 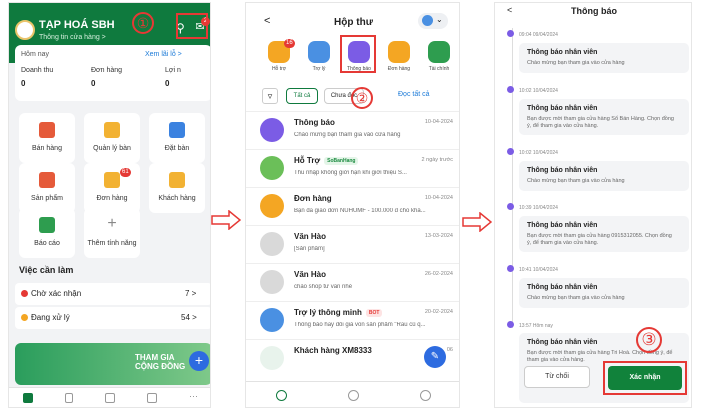 What do you see at coordinates (270, 96) in the screenshot?
I see `filter-icon: ▿` at bounding box center [270, 96].